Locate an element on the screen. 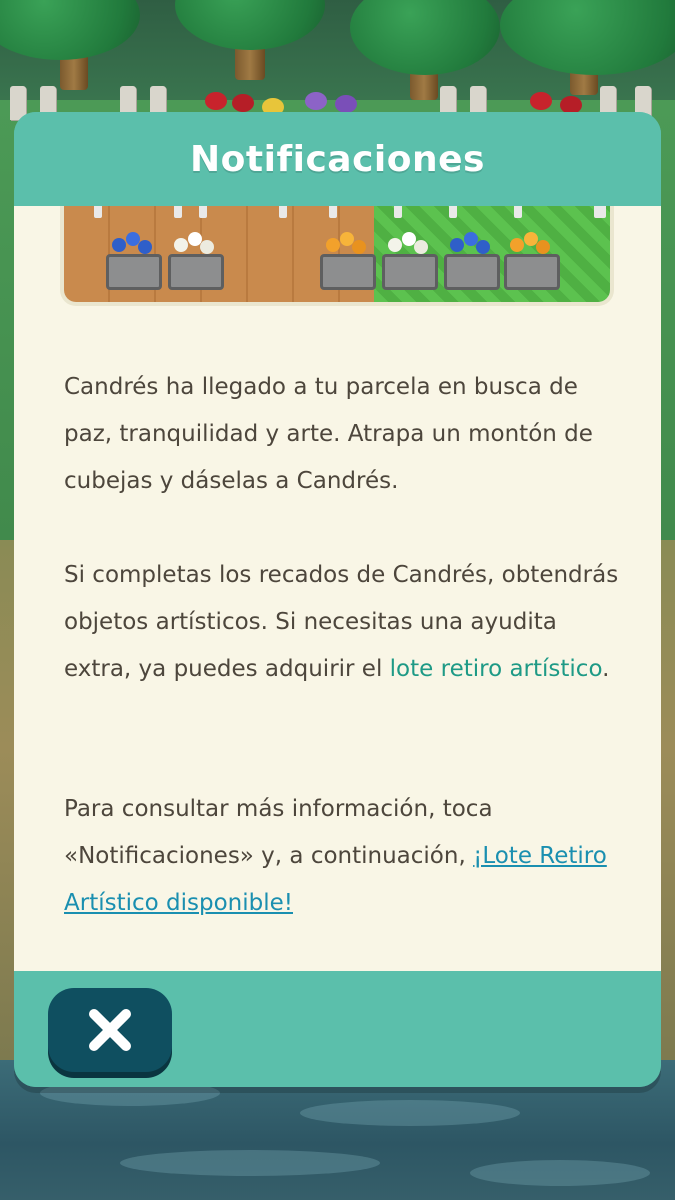 This screenshot has width=675, height=1200. bundle-link: lote retiro artístico is located at coordinates (496, 669).